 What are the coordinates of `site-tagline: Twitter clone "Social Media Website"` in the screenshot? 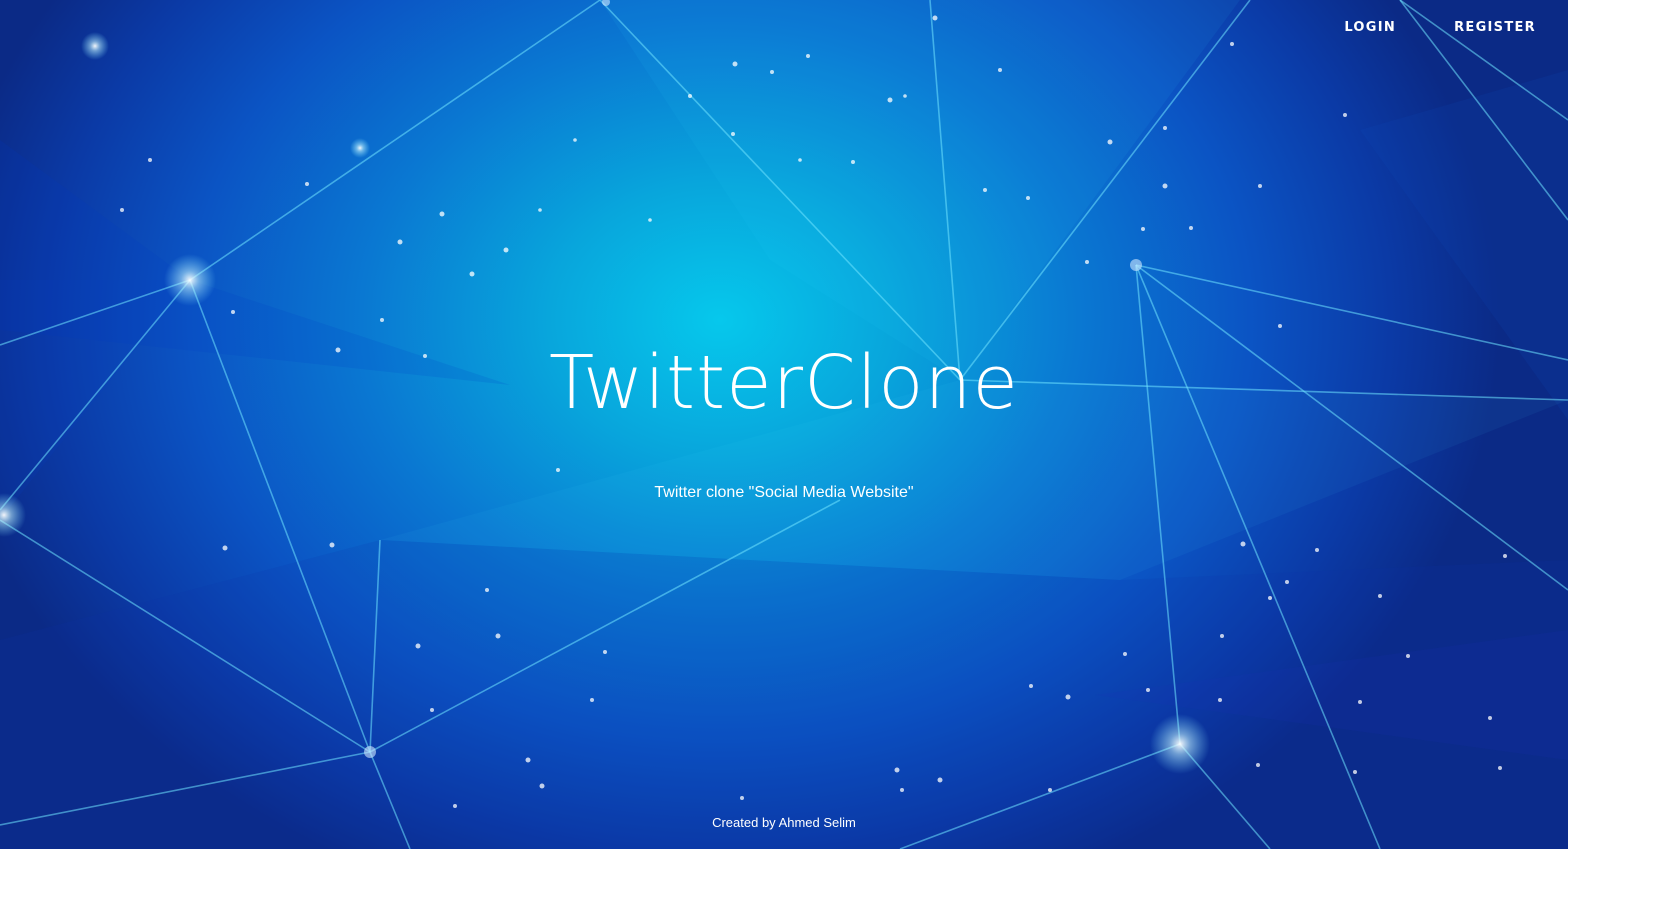 It's located at (784, 492).